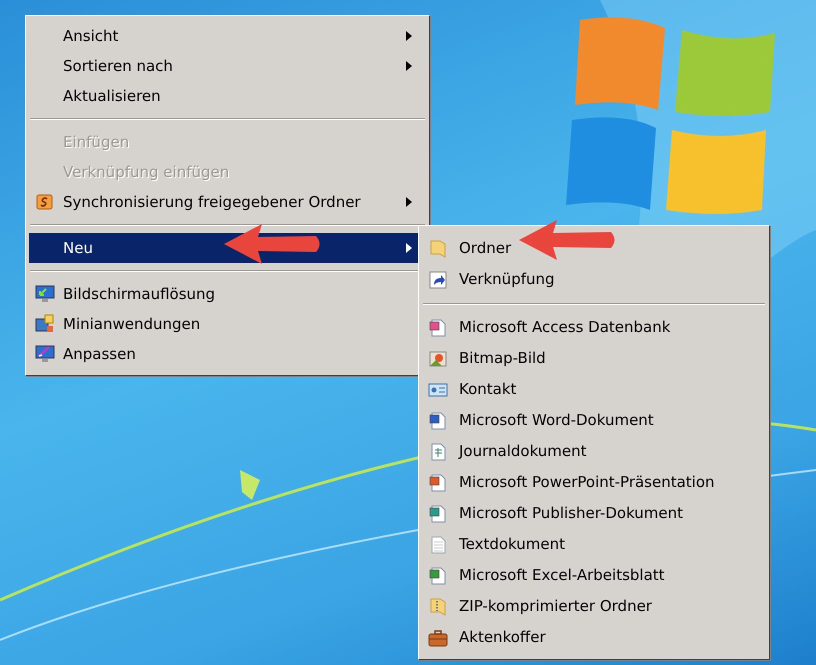 This screenshot has height=665, width=816. I want to click on menu-item: Microsoft PowerPoint-Präsentation, so click(594, 482).